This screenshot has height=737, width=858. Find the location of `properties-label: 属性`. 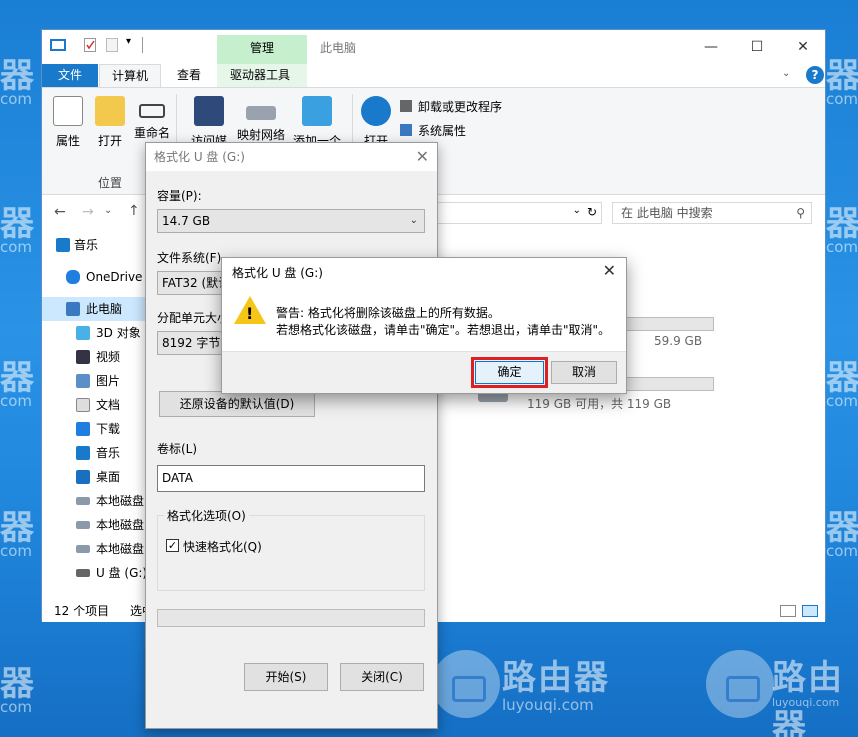

properties-label: 属性 is located at coordinates (67, 141).